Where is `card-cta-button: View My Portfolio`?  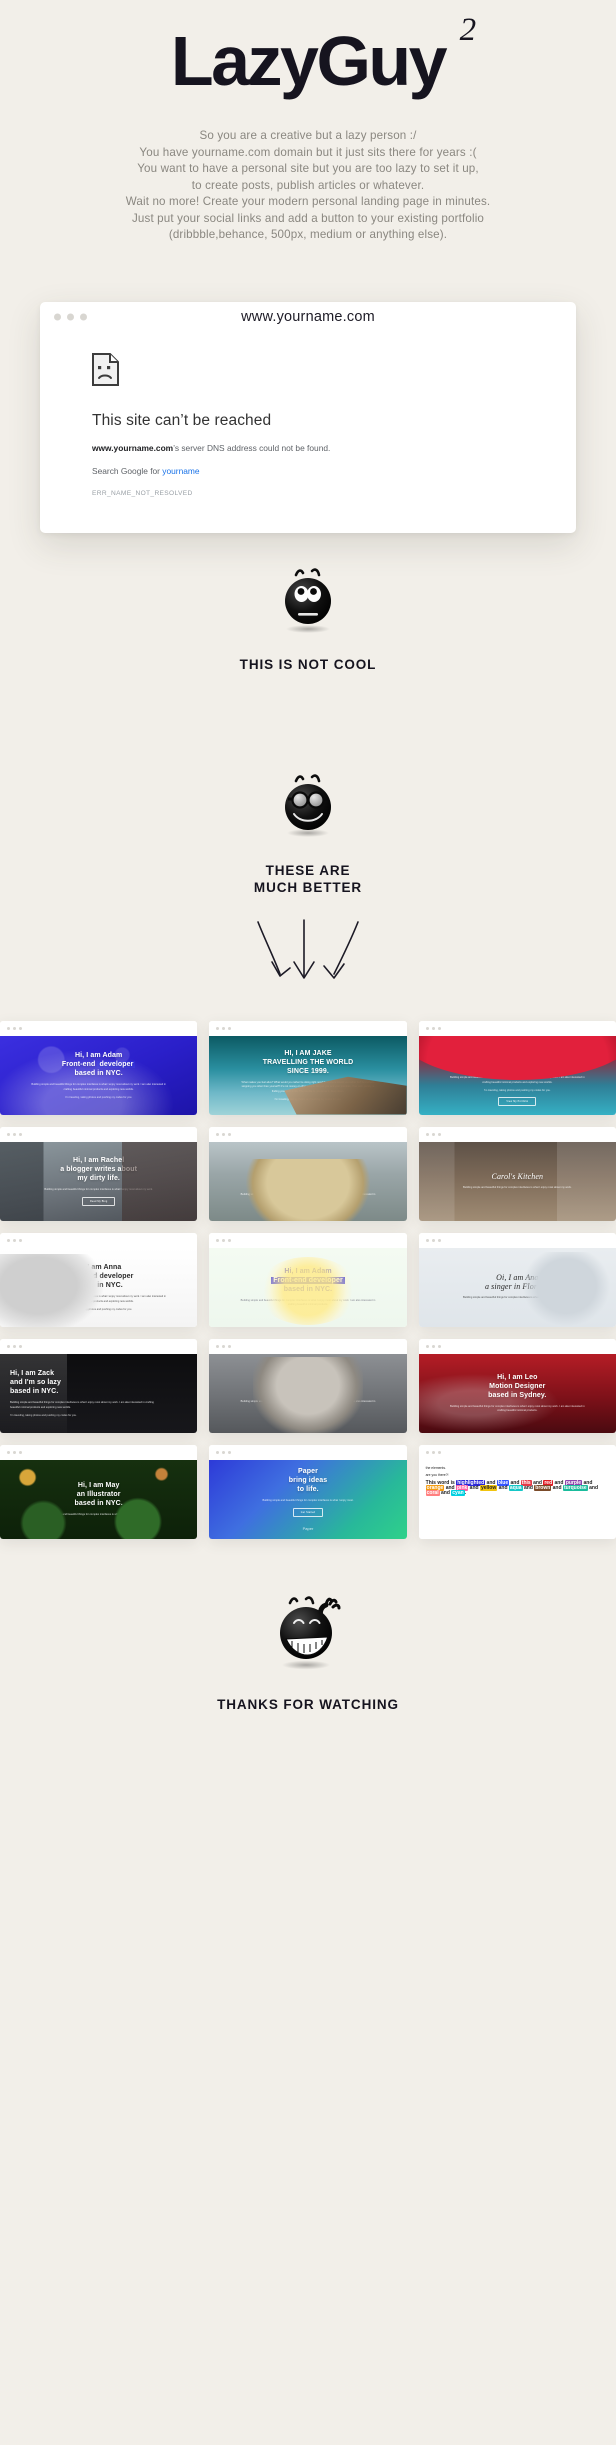 card-cta-button: View My Portfolio is located at coordinates (517, 1101).